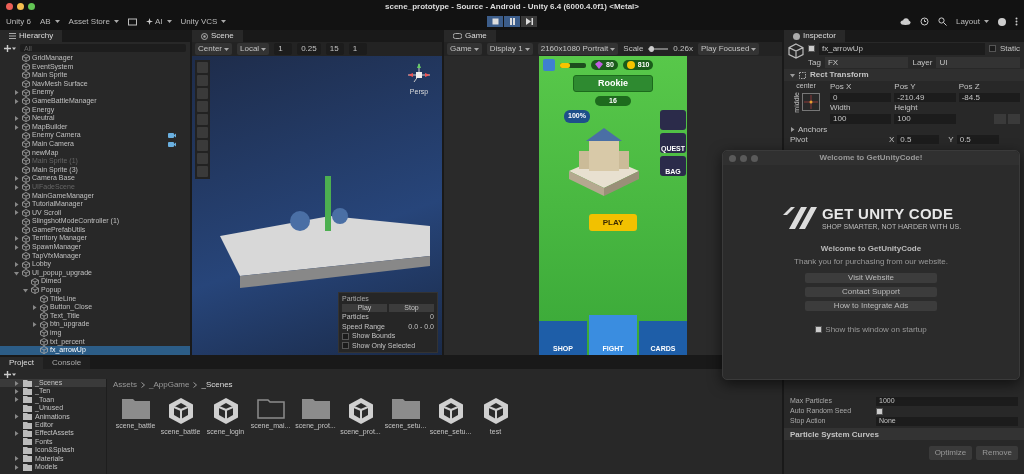  What do you see at coordinates (997, 453) in the screenshot?
I see `action-button: Remove` at bounding box center [997, 453].